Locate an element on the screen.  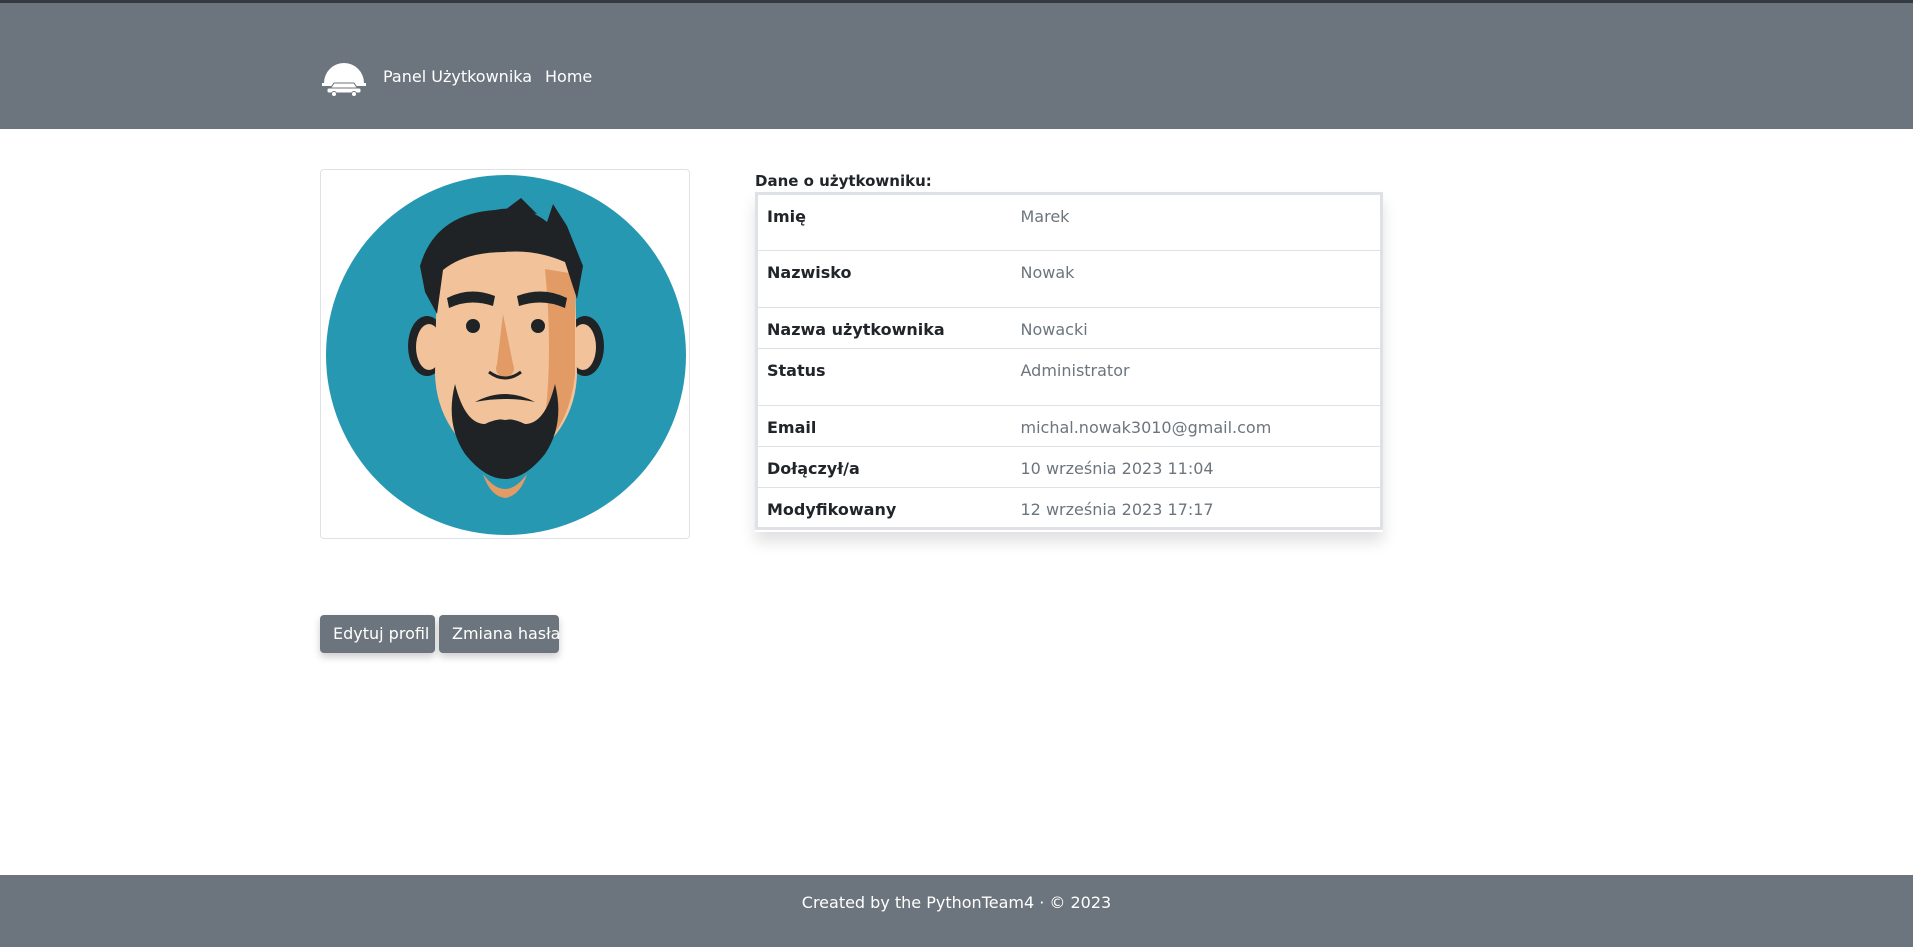
row-label-email: Email is located at coordinates (884, 426).